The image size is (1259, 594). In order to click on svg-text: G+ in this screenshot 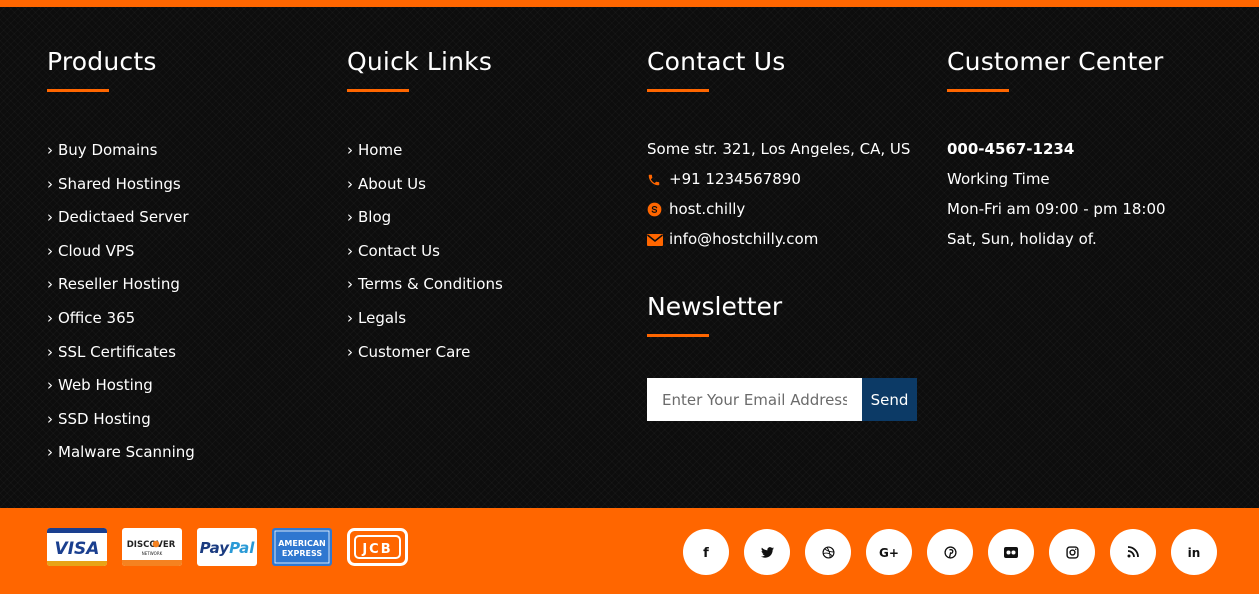, I will do `click(889, 552)`.